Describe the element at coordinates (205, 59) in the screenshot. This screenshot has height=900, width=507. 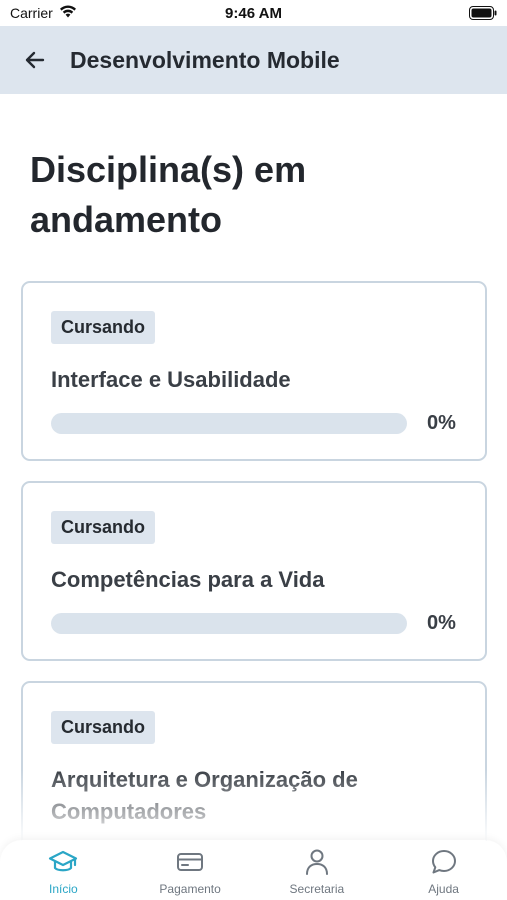
I see `header-title: Desenvolvimento Mobile` at that location.